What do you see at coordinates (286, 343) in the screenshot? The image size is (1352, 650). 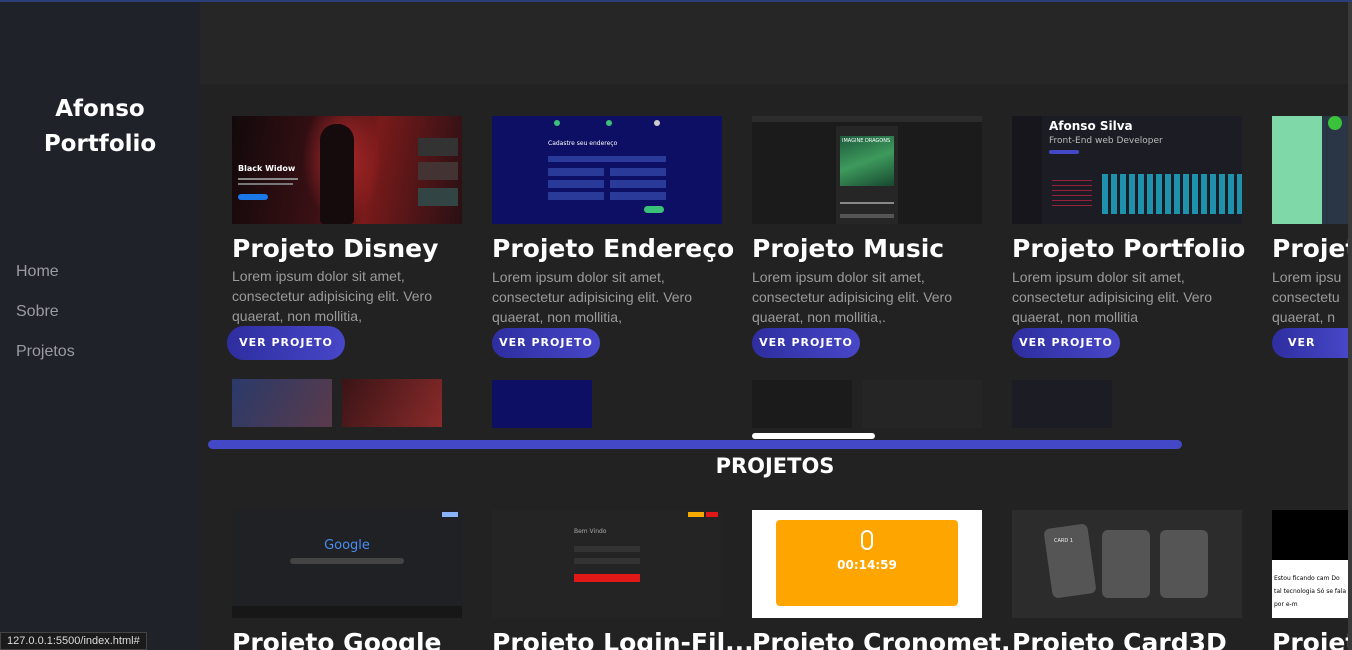 I see `card-disney-button: VER PROJETO` at bounding box center [286, 343].